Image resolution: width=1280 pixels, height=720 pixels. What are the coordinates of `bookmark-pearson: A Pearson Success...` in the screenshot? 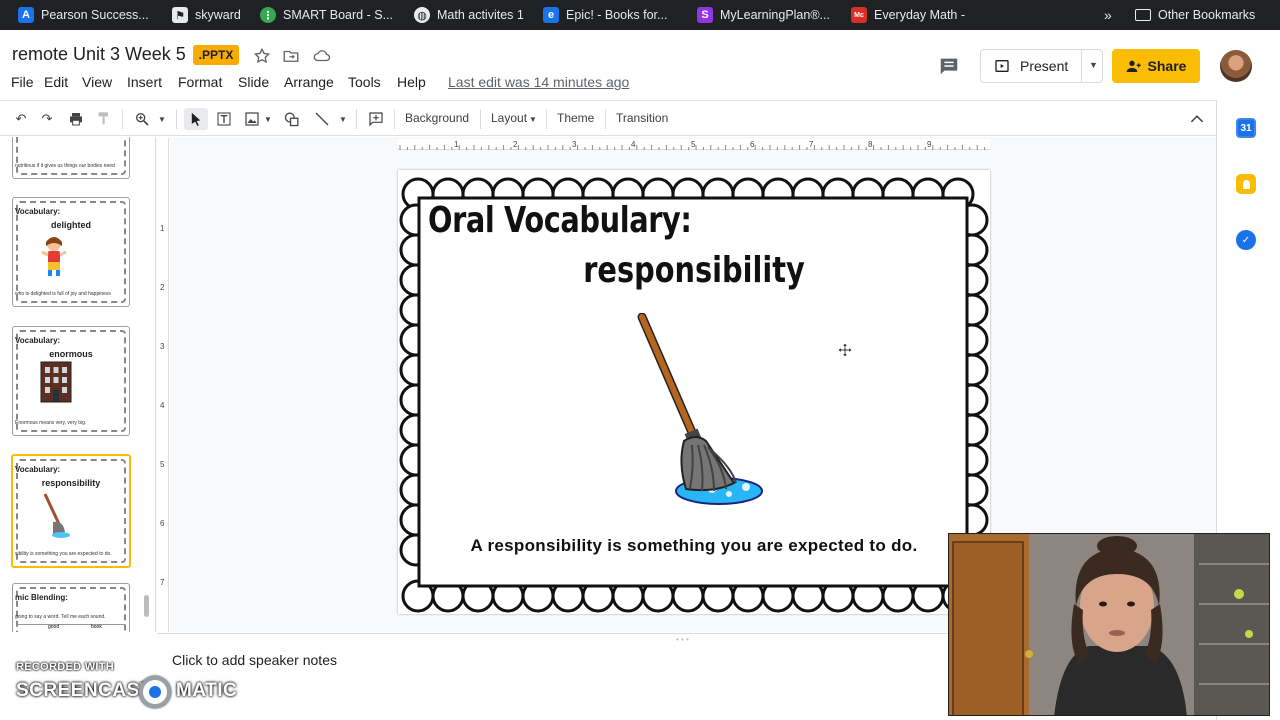 It's located at (83, 15).